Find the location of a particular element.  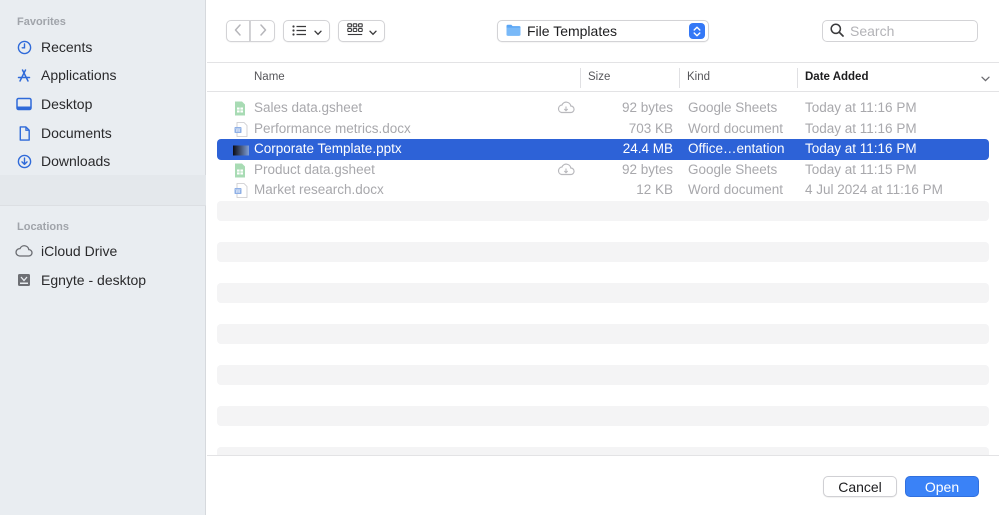

list-view-button is located at coordinates (306, 31).